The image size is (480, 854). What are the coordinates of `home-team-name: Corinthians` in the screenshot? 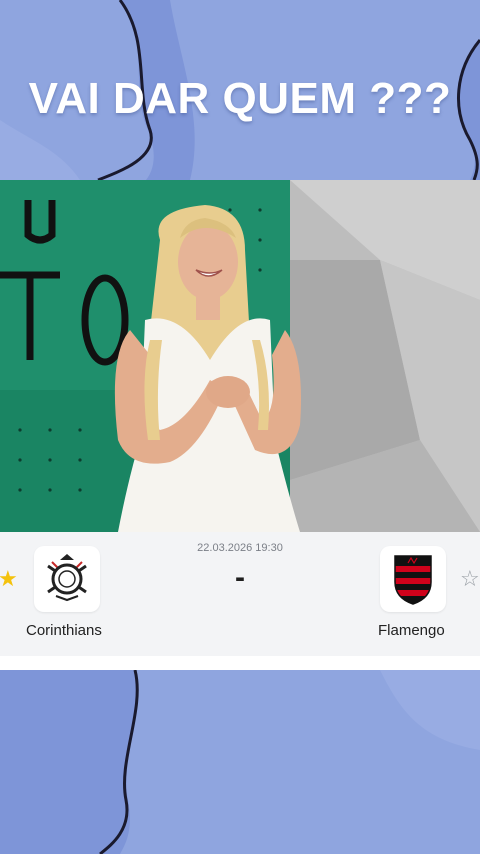 It's located at (64, 630).